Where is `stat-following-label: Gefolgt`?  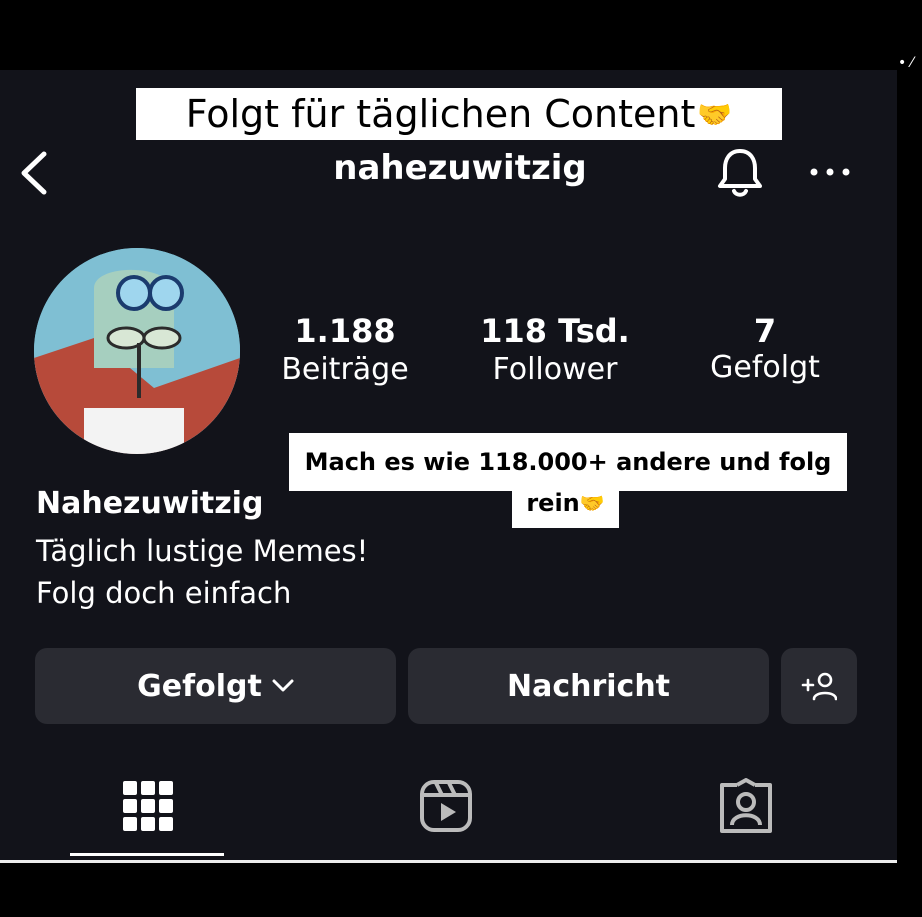
stat-following-label: Gefolgt is located at coordinates (765, 367).